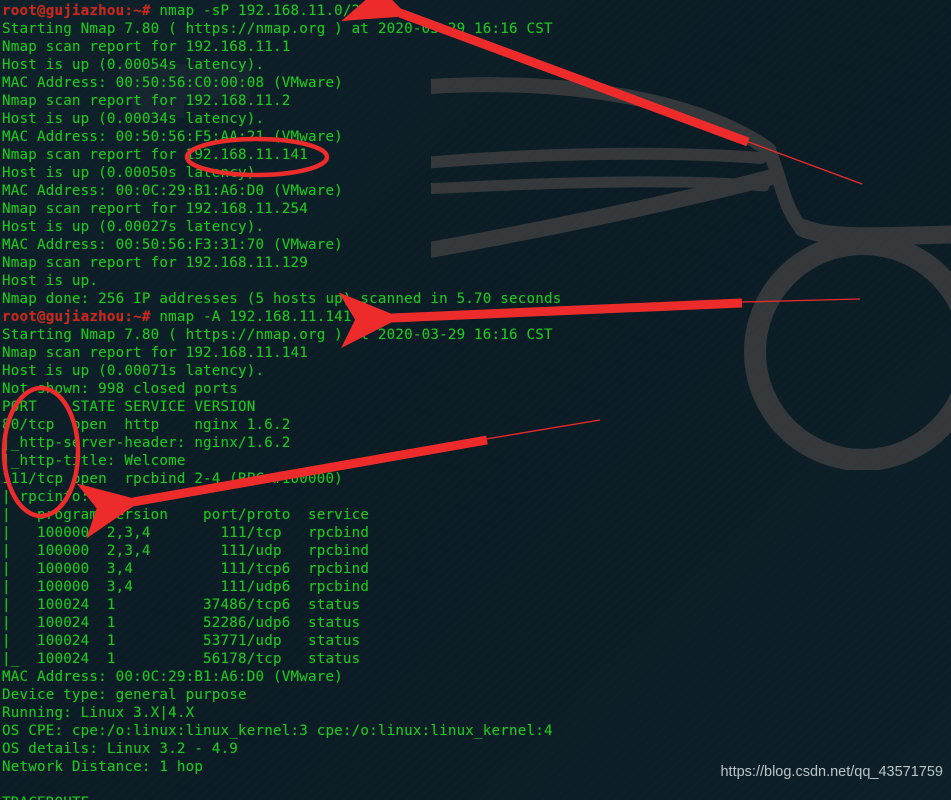 The image size is (951, 800). Describe the element at coordinates (476, 479) in the screenshot. I see `terminal-output-line: 111/tcp open rpcbind 2-4 (RPC #100000)` at that location.